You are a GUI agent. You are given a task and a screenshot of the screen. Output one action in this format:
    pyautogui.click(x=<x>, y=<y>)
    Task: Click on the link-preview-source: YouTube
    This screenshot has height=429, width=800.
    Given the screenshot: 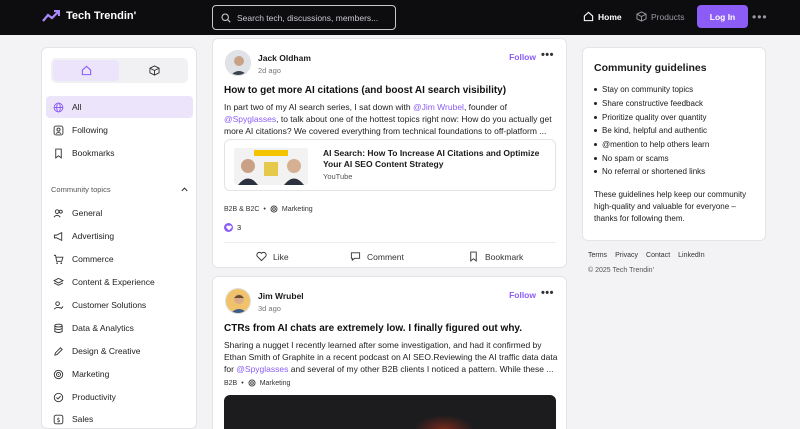 What is the action you would take?
    pyautogui.click(x=338, y=176)
    